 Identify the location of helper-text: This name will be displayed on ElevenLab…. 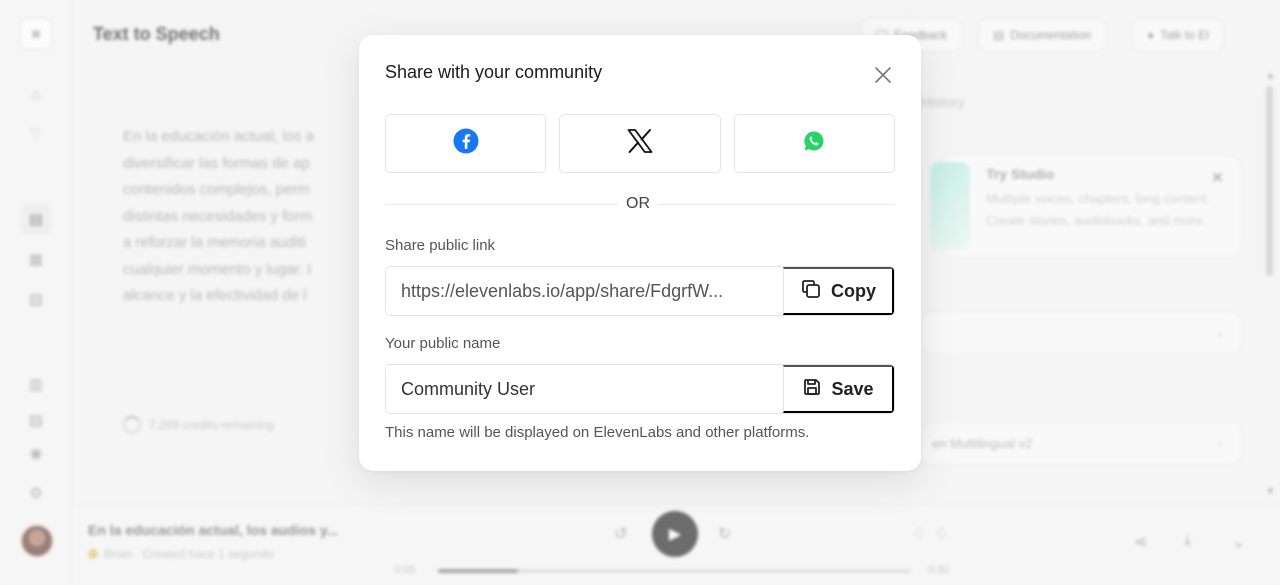
(597, 432).